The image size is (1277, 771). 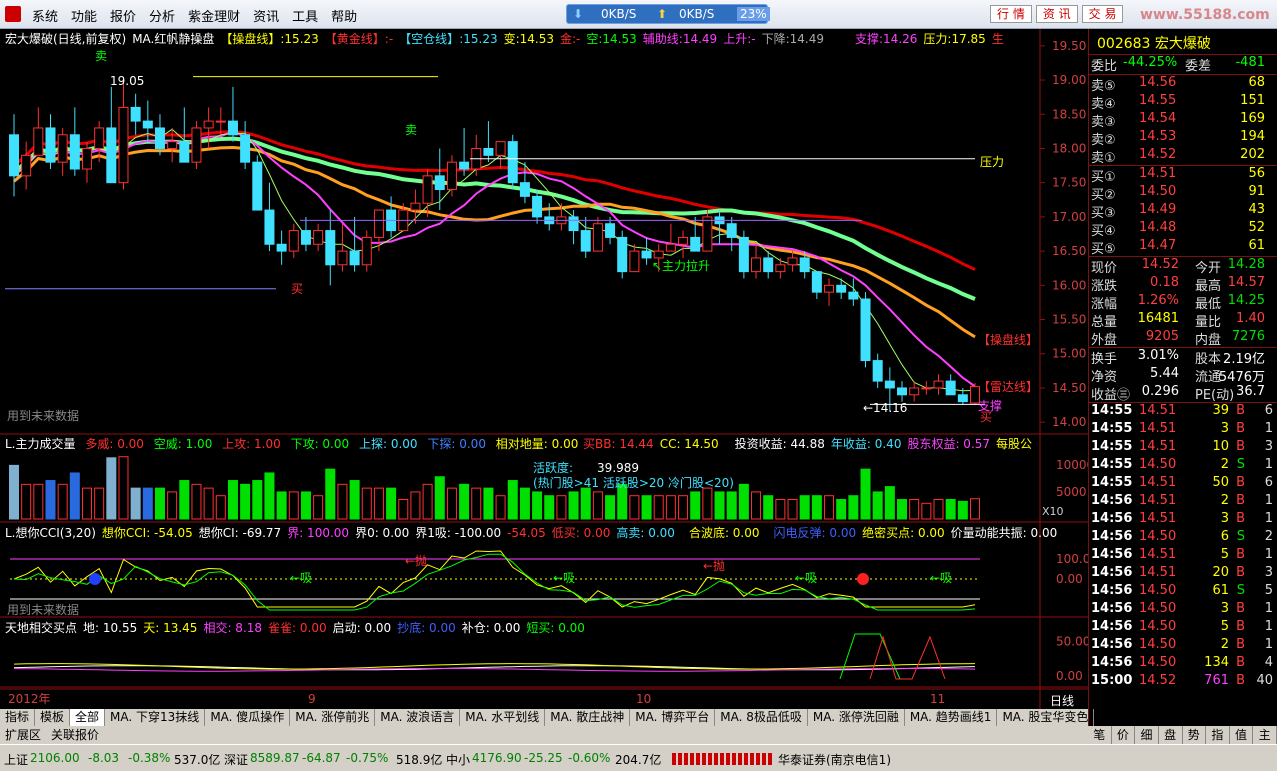 I want to click on menu-item: 资讯, so click(x=270, y=15).